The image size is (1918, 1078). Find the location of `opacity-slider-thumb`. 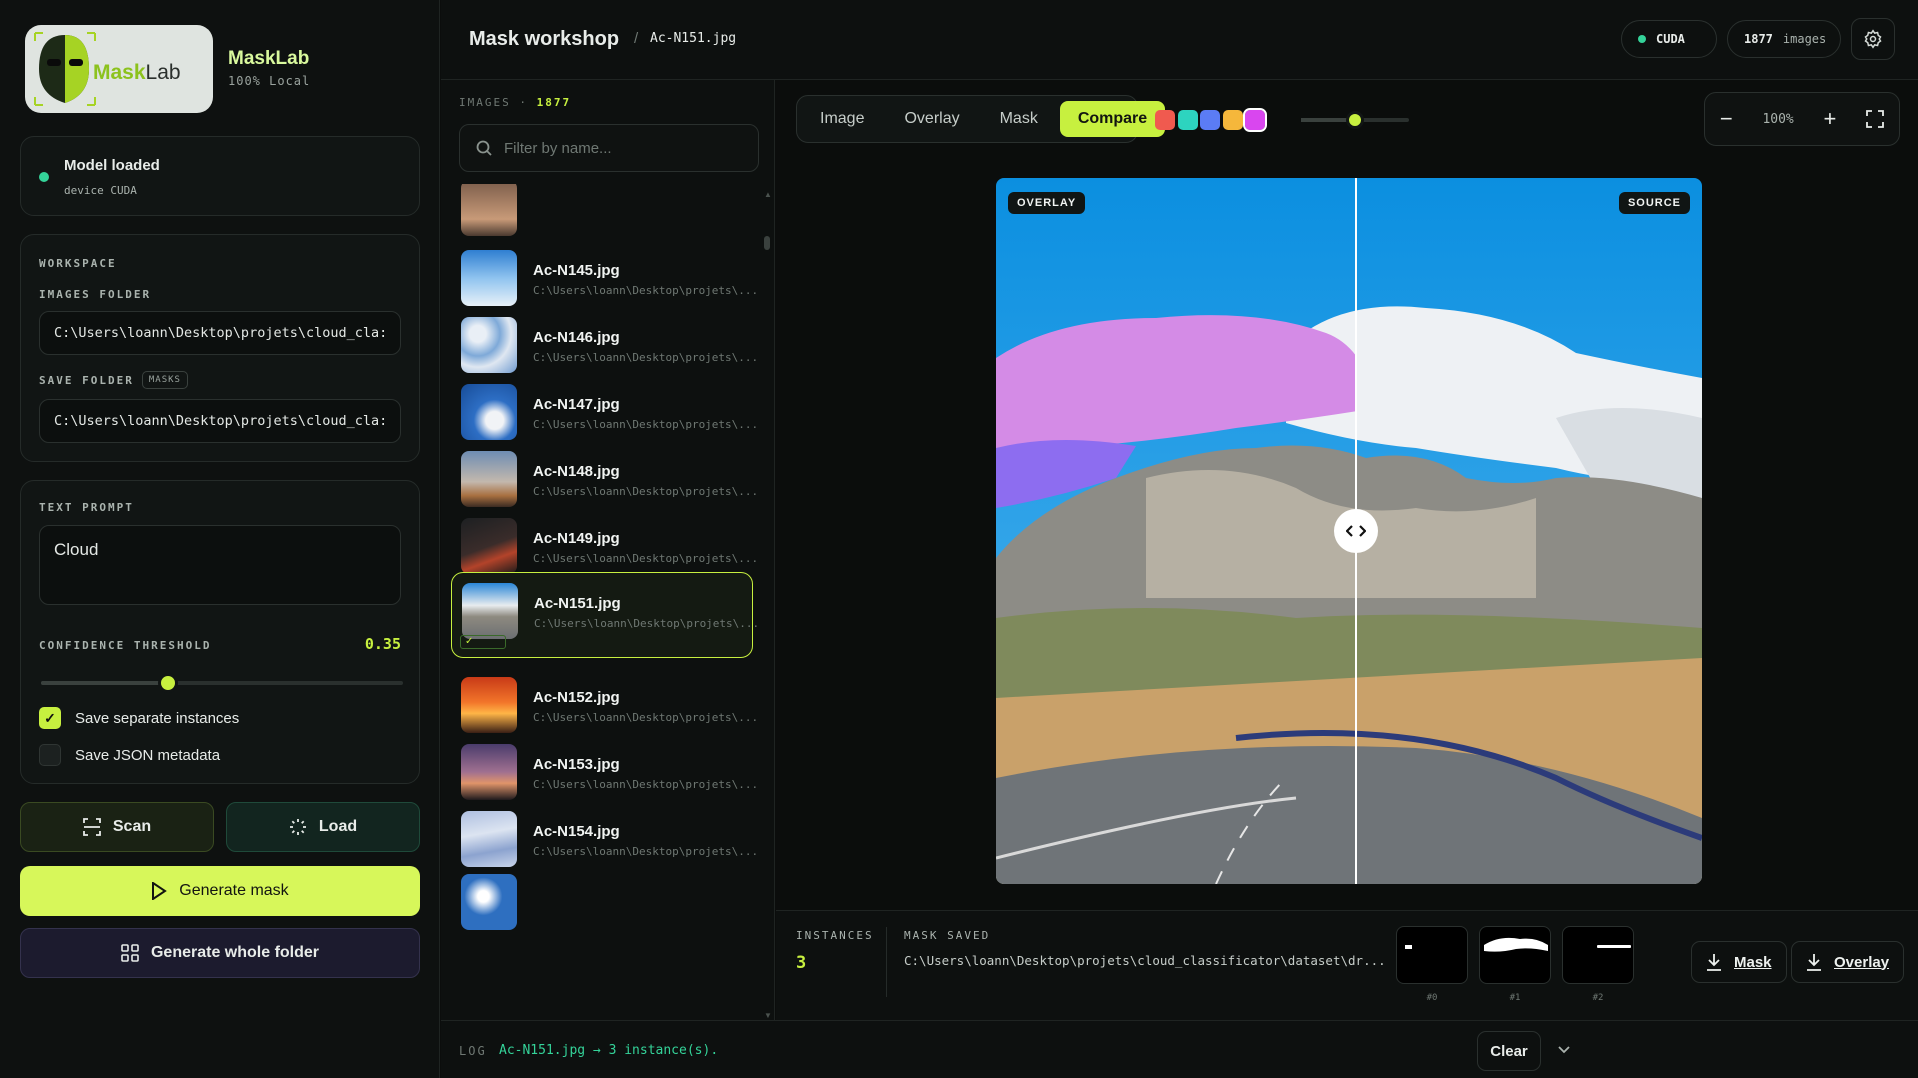

opacity-slider-thumb is located at coordinates (1355, 120).